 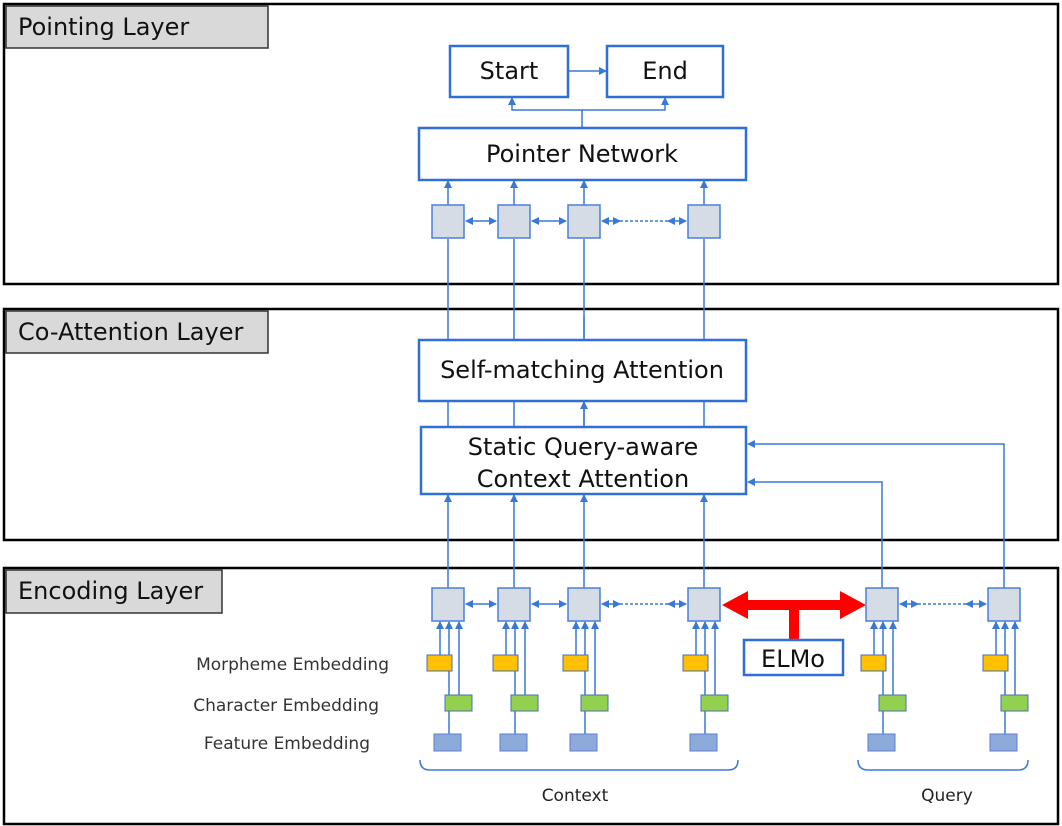 I want to click on encoding-layer-label: Encoding Layer, so click(x=110, y=591).